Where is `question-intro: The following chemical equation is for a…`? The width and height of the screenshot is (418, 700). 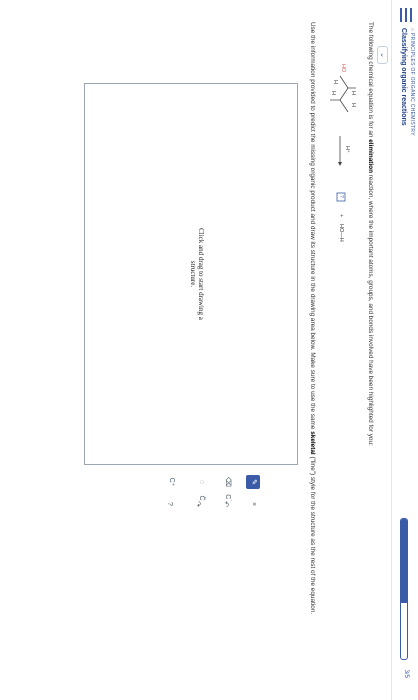 question-intro: The following chemical equation is for a… is located at coordinates (370, 347).